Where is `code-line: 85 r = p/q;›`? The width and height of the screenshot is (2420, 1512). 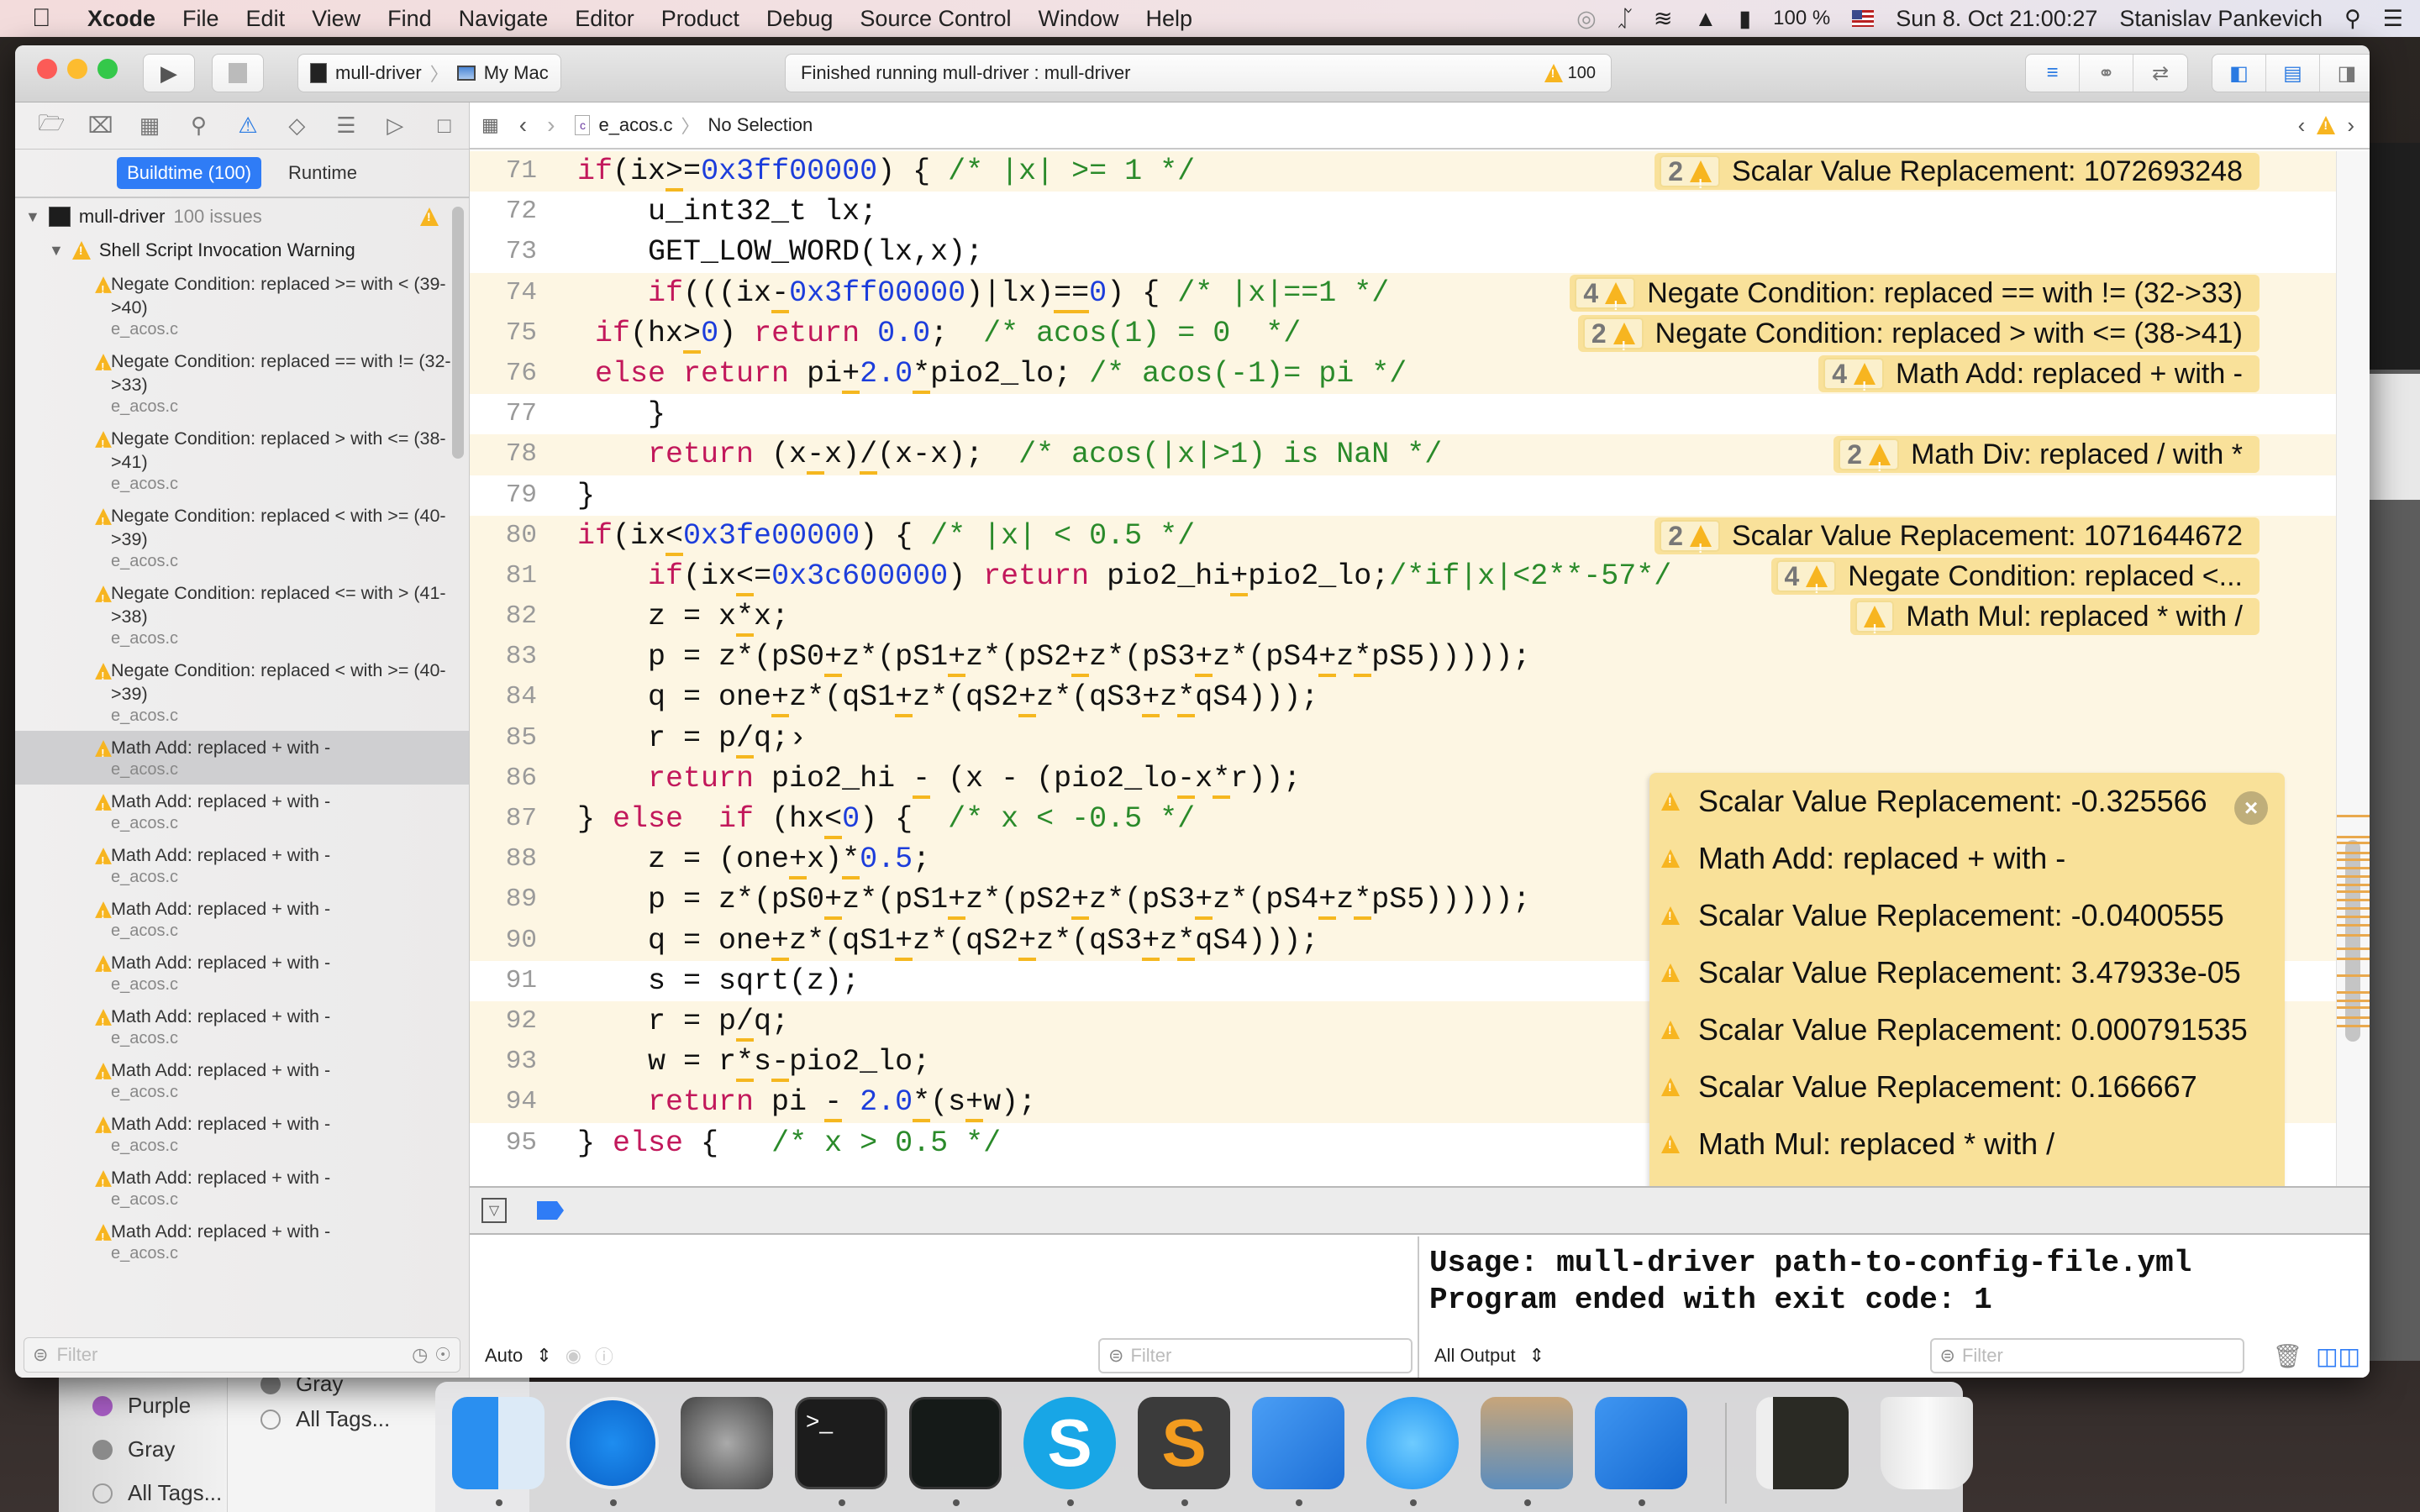
code-line: 85 r = p/q;› is located at coordinates (1407, 738).